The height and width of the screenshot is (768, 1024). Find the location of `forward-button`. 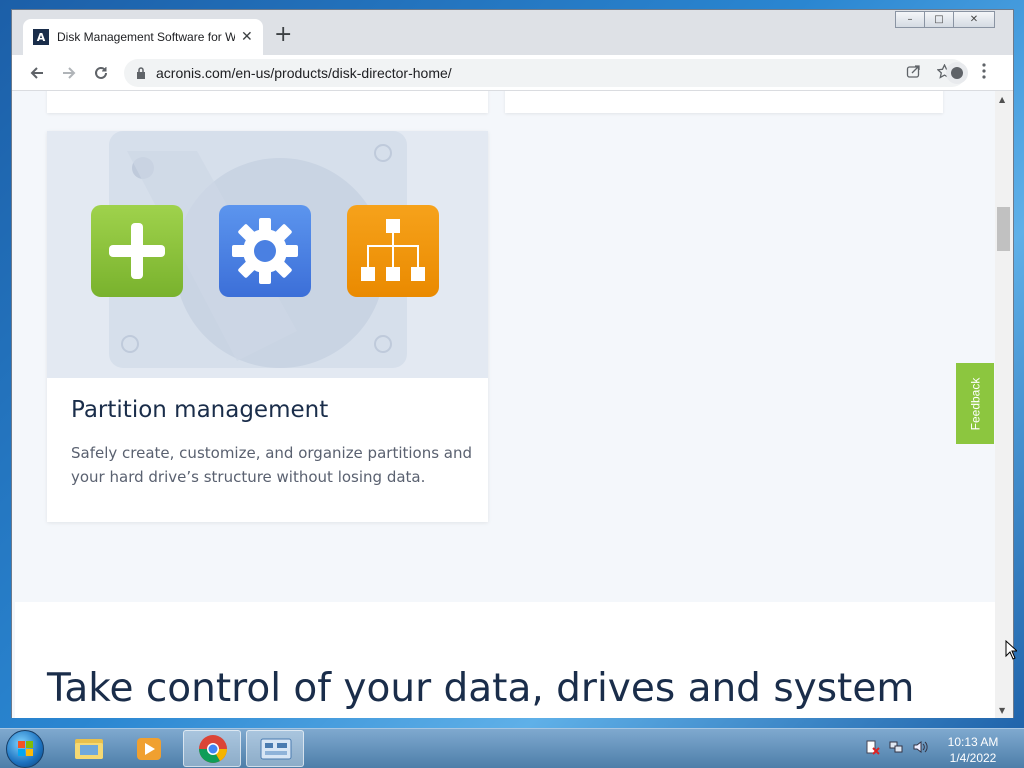

forward-button is located at coordinates (69, 73).